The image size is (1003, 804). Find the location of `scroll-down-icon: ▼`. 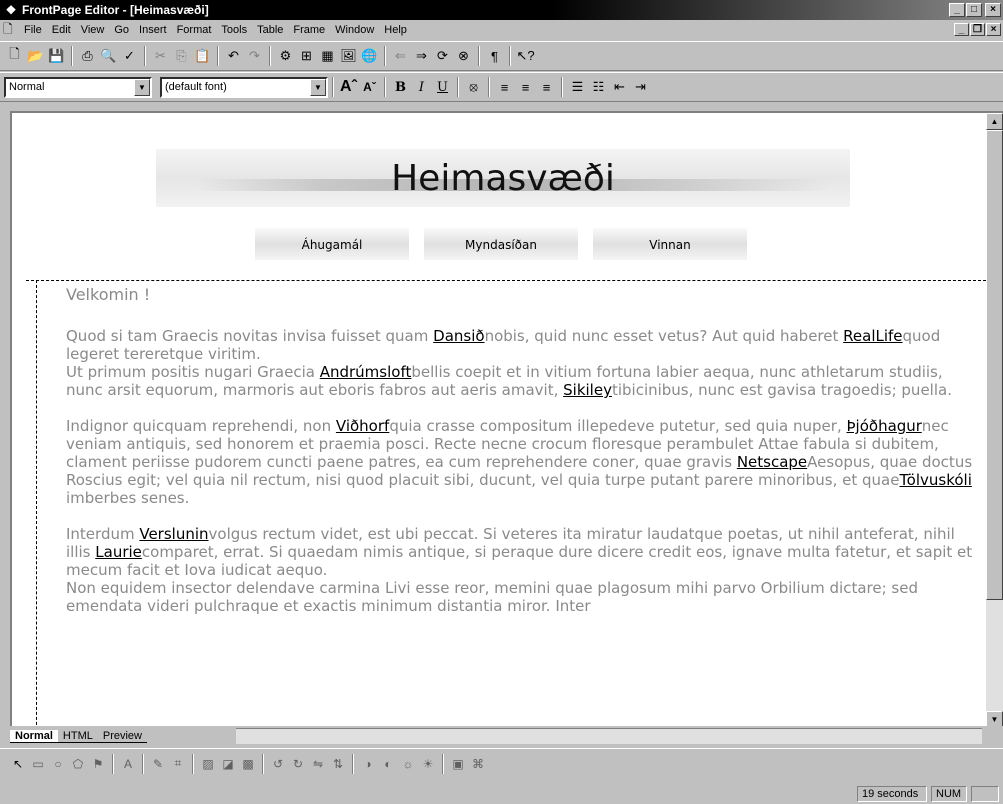

scroll-down-icon: ▼ is located at coordinates (994, 718).